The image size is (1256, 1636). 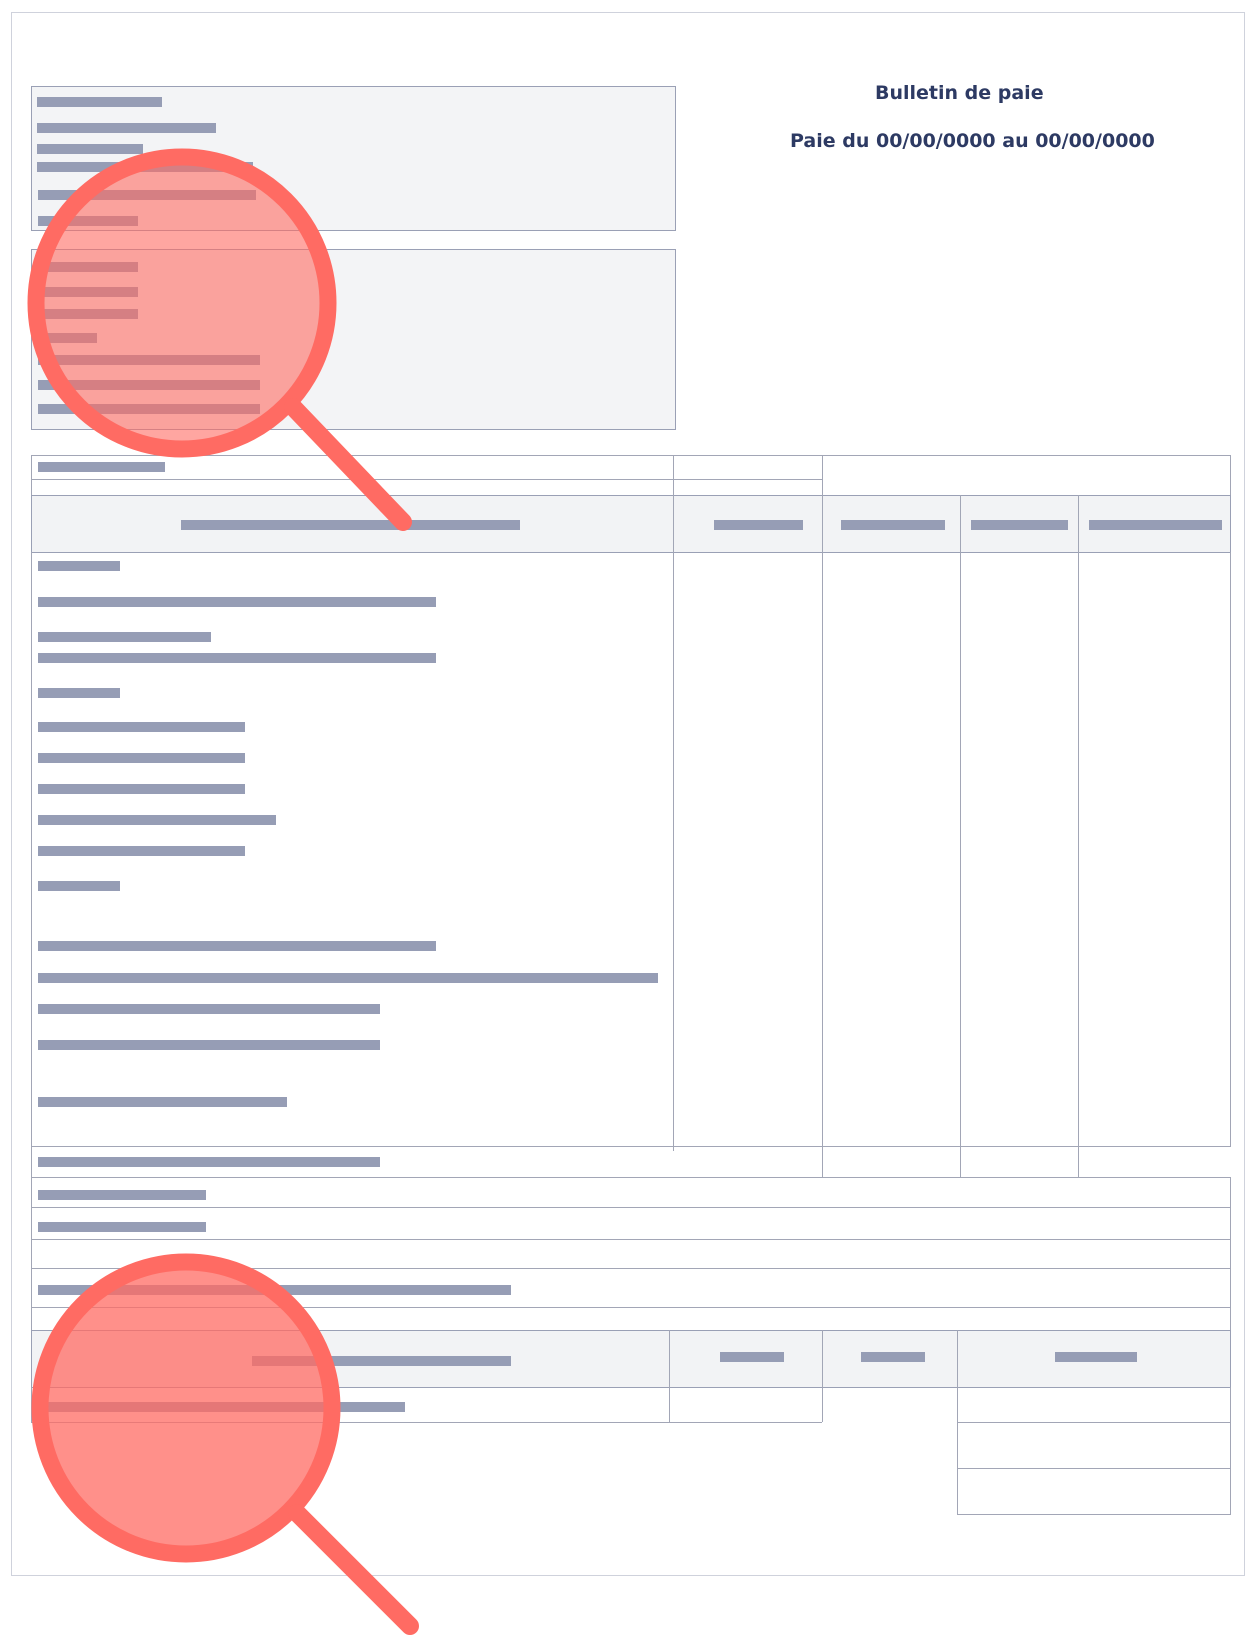 What do you see at coordinates (959, 93) in the screenshot?
I see `document-title: Bulletin de paie` at bounding box center [959, 93].